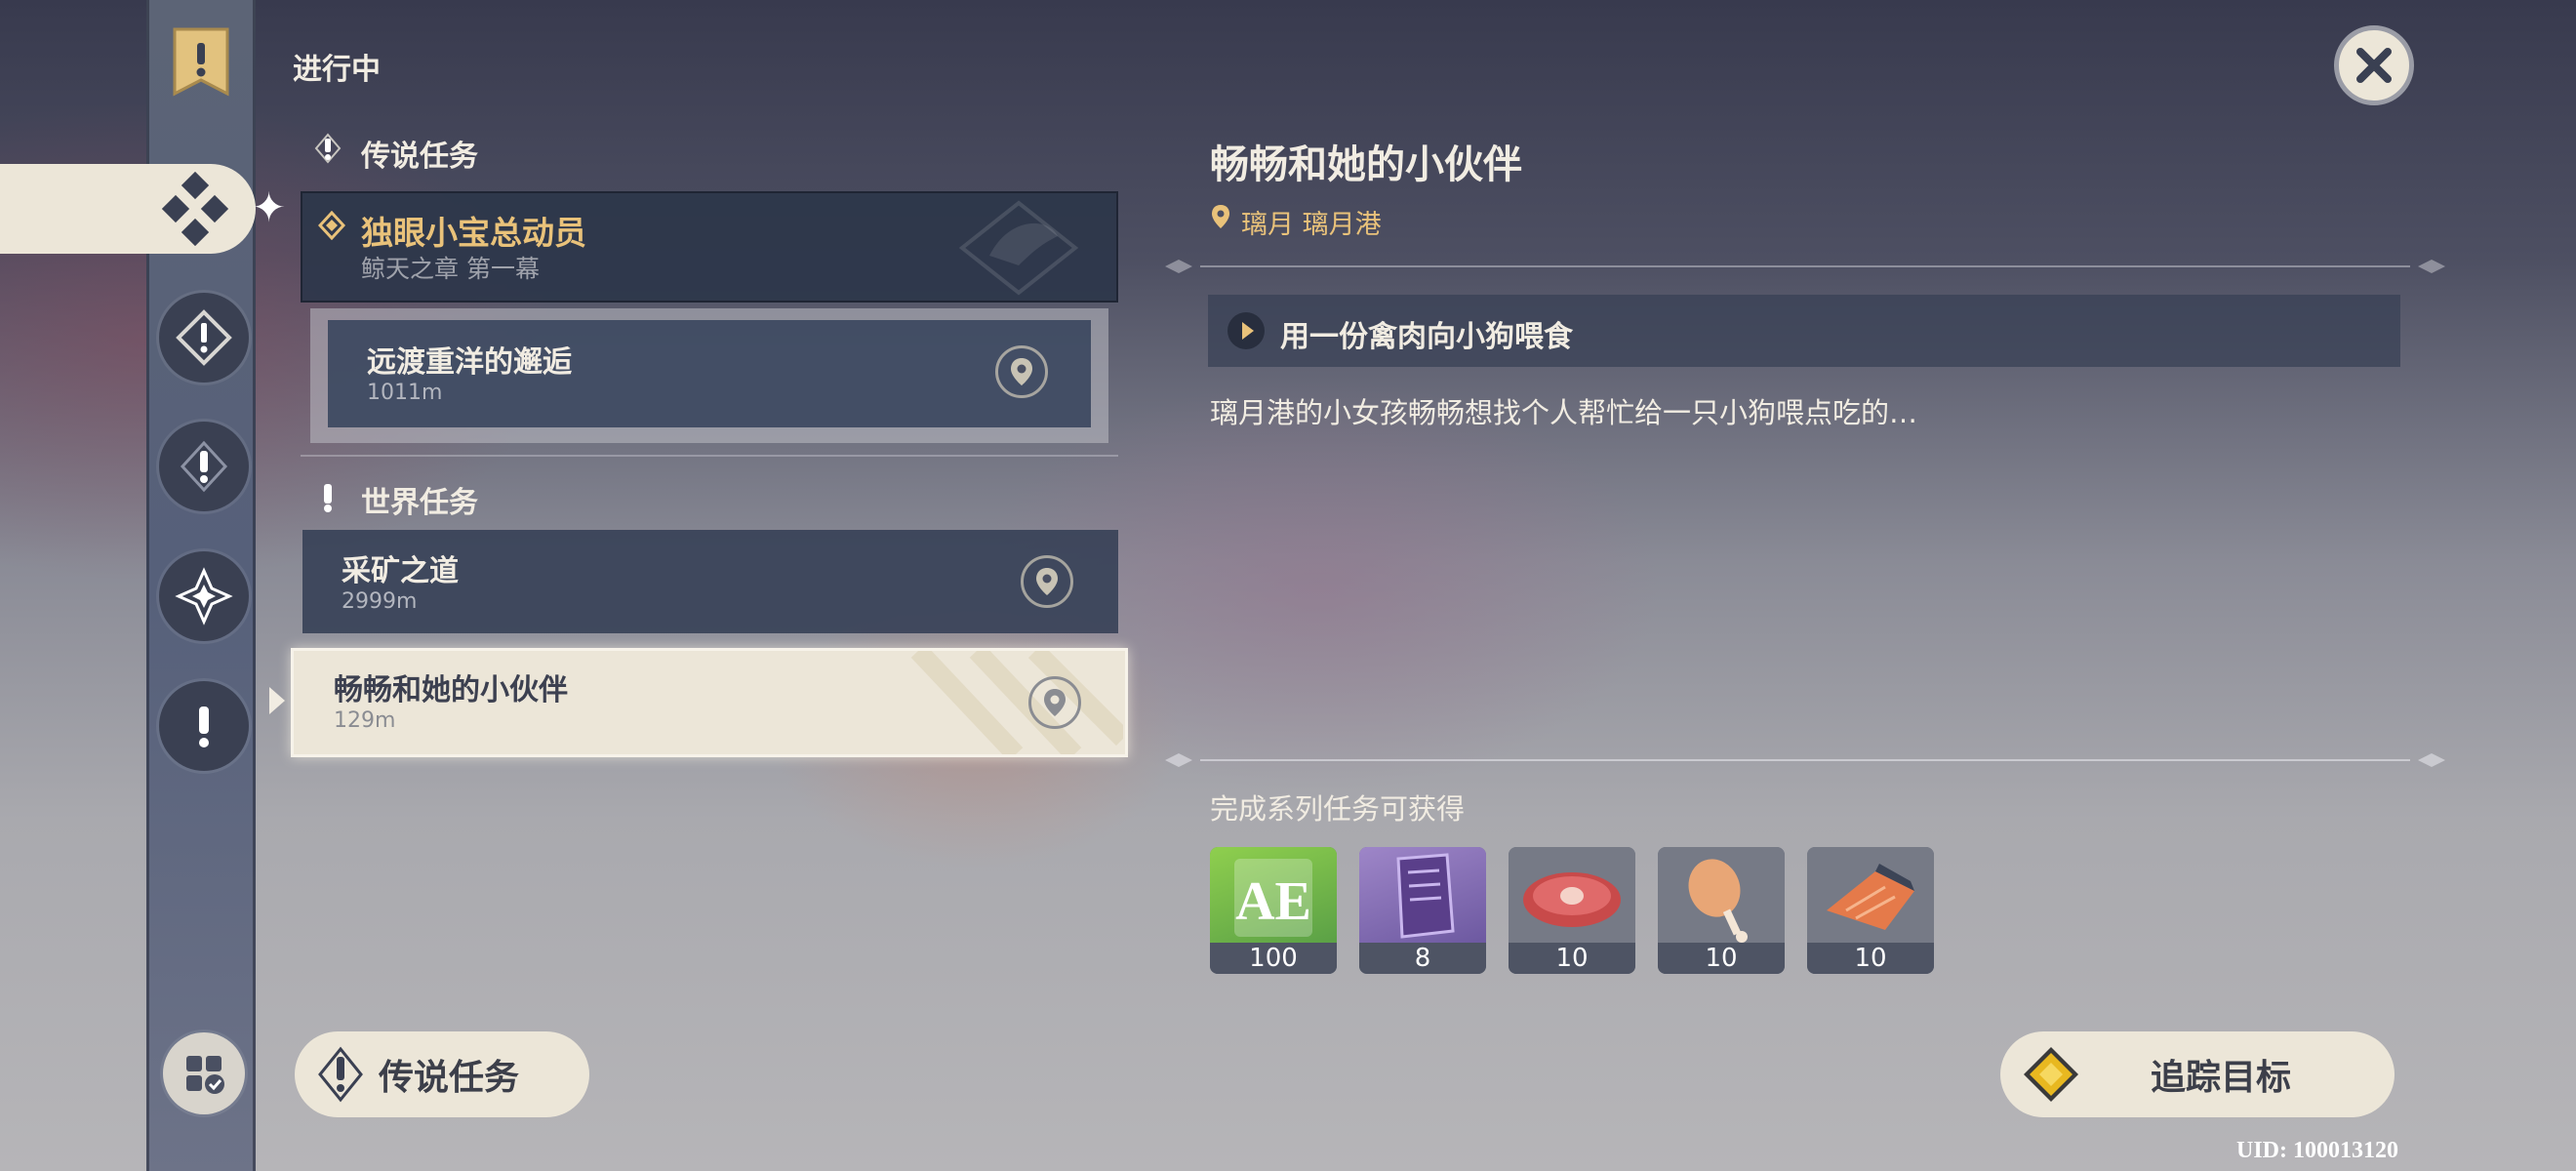 The image size is (2576, 1171). Describe the element at coordinates (473, 233) in the screenshot. I see `legend-chapter-title: 独眼小宝总动员` at that location.